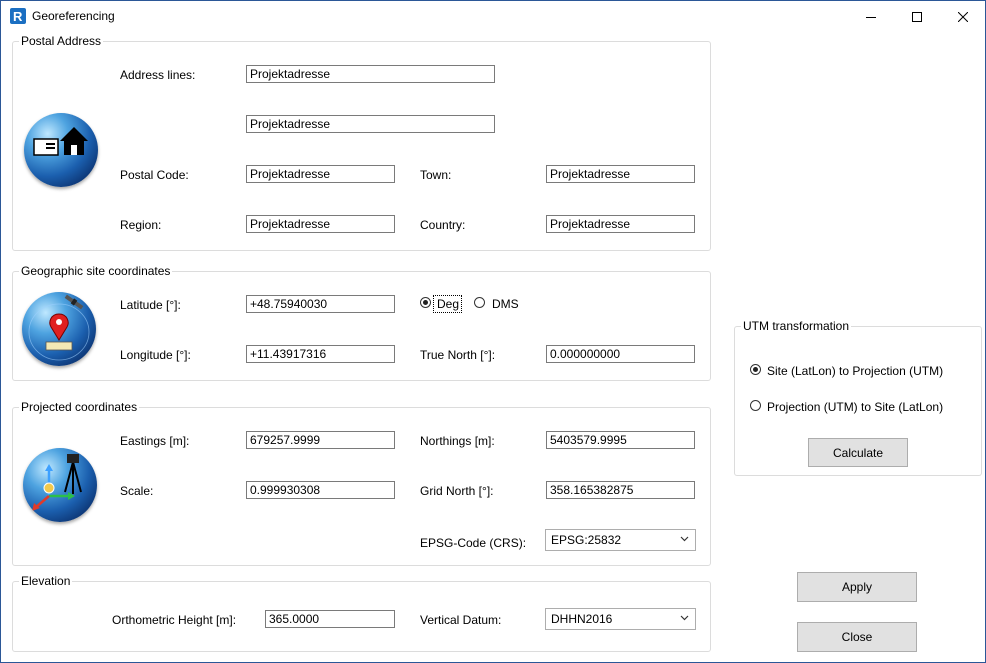 The height and width of the screenshot is (663, 986). Describe the element at coordinates (443, 225) in the screenshot. I see `country-label: Country:` at that location.